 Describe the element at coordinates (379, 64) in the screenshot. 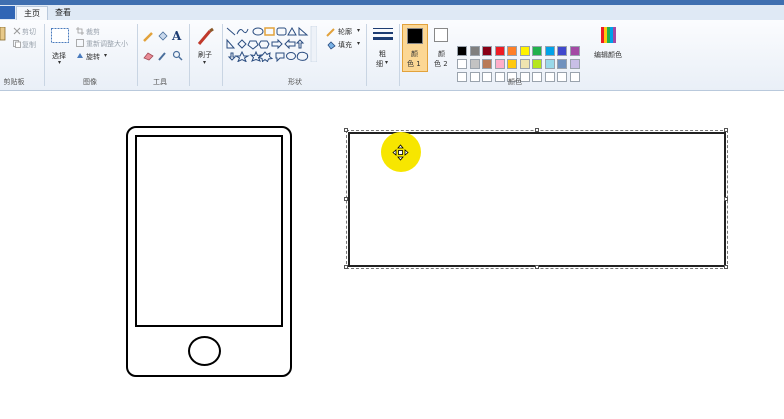

I see `size-label-line2: 细` at that location.